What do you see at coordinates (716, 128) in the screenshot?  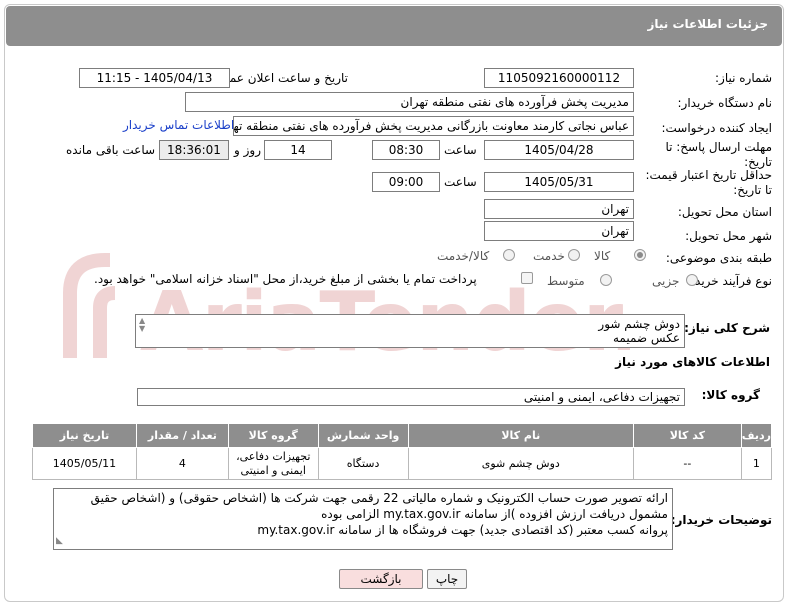 I see `requester-label: ایجاد کننده درخواست:` at bounding box center [716, 128].